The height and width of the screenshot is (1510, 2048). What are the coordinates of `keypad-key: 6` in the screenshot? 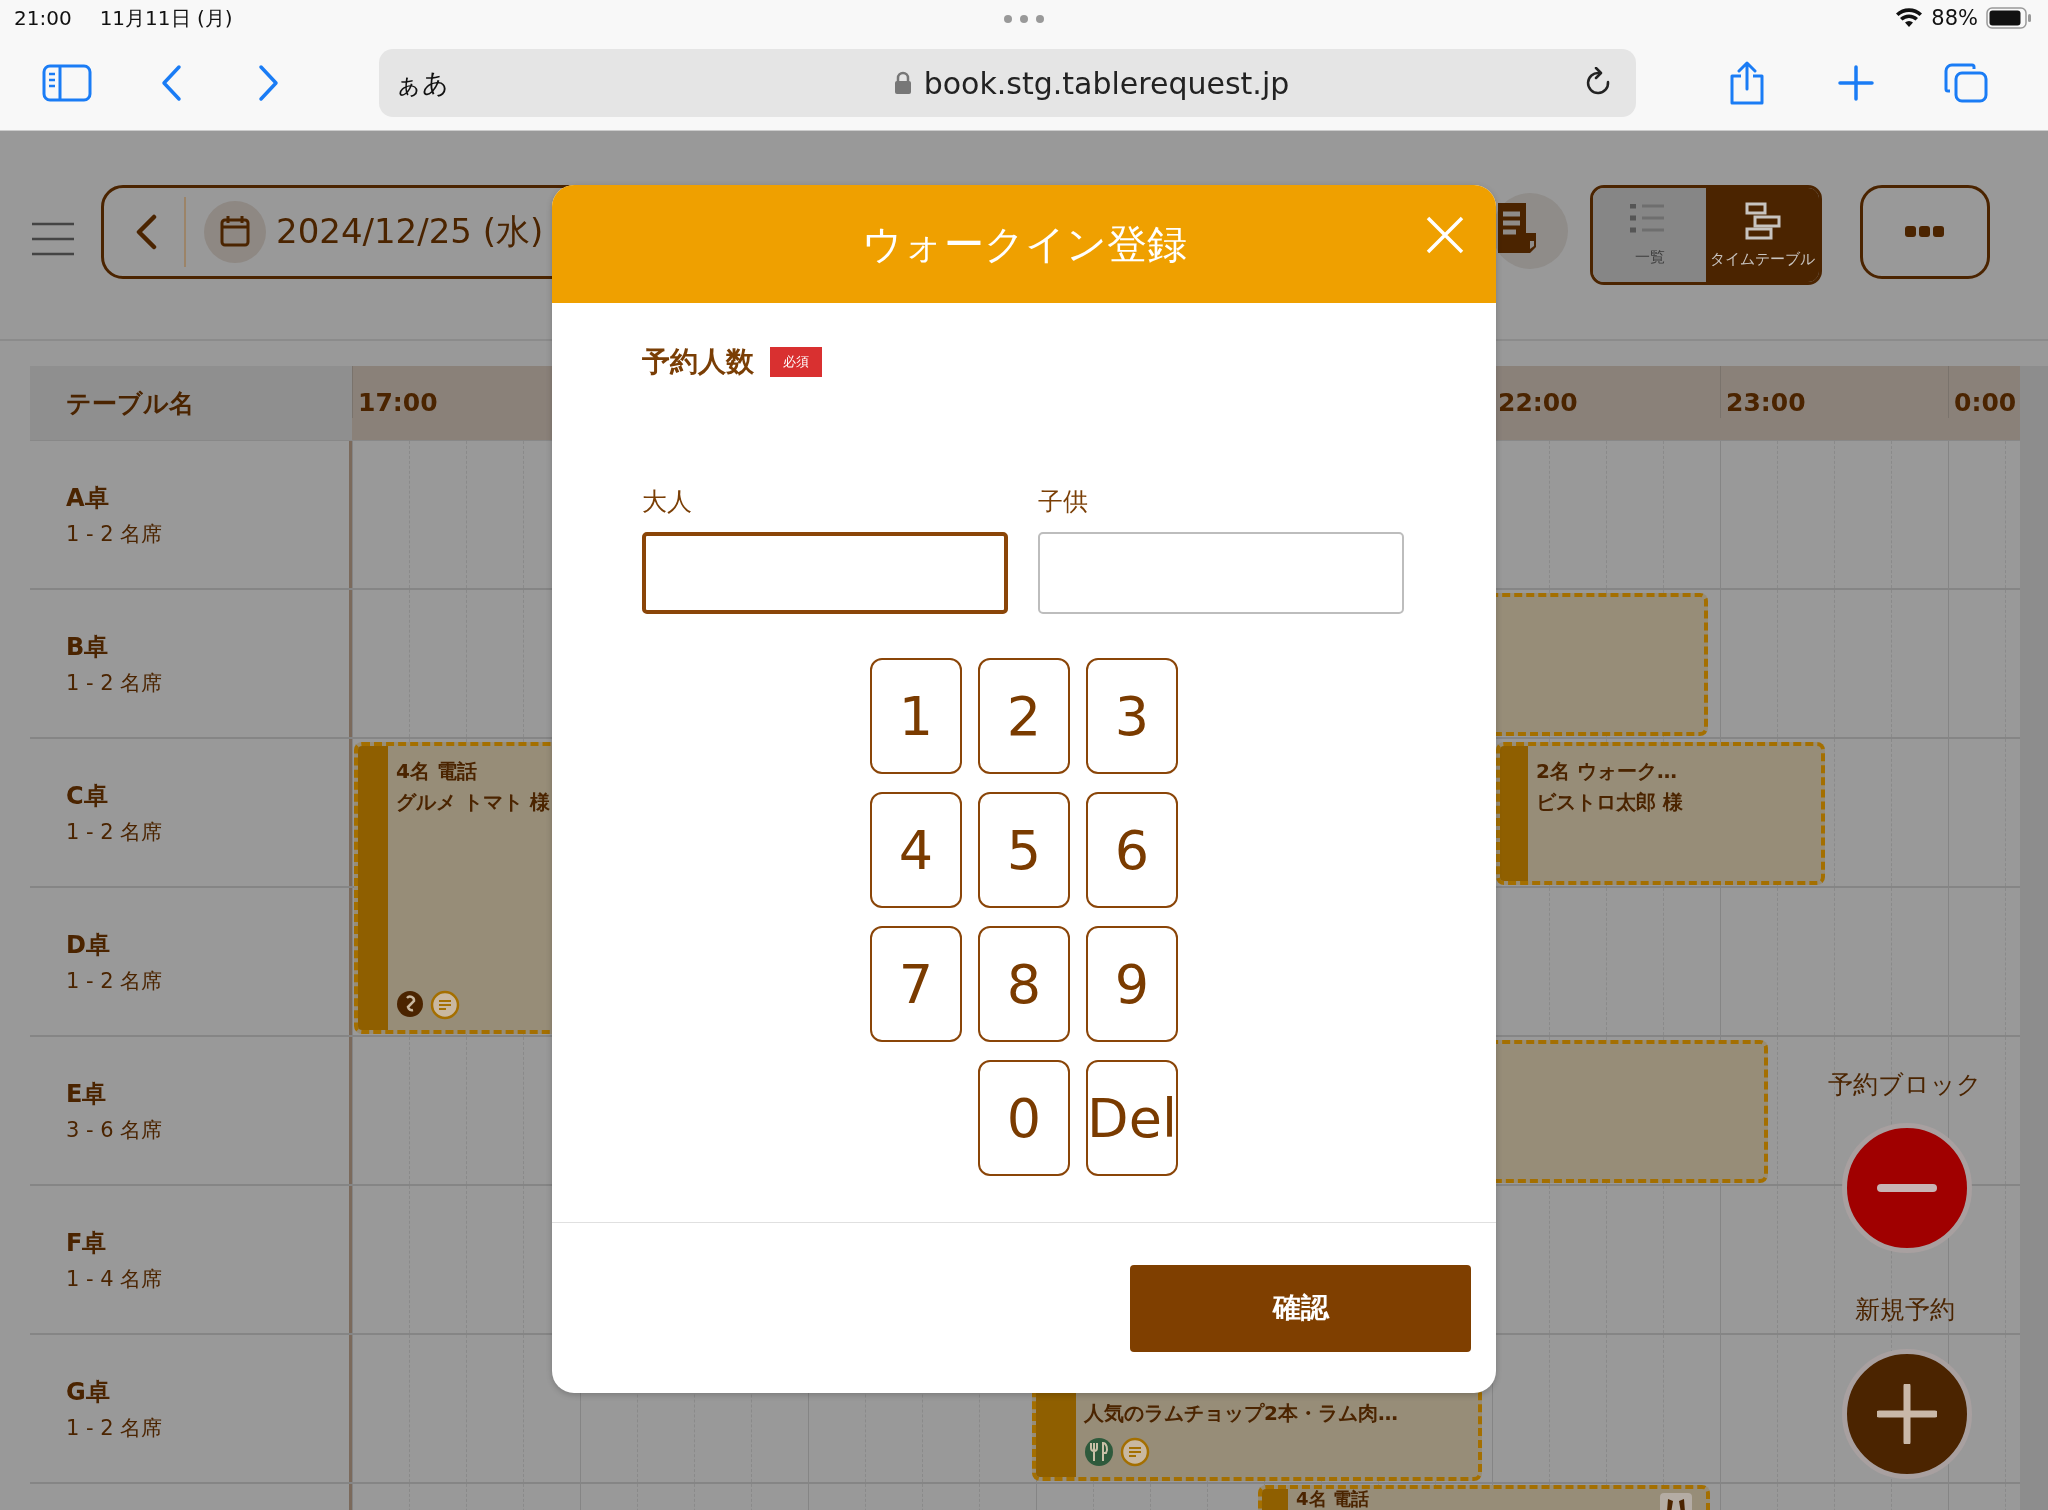 It's located at (1132, 850).